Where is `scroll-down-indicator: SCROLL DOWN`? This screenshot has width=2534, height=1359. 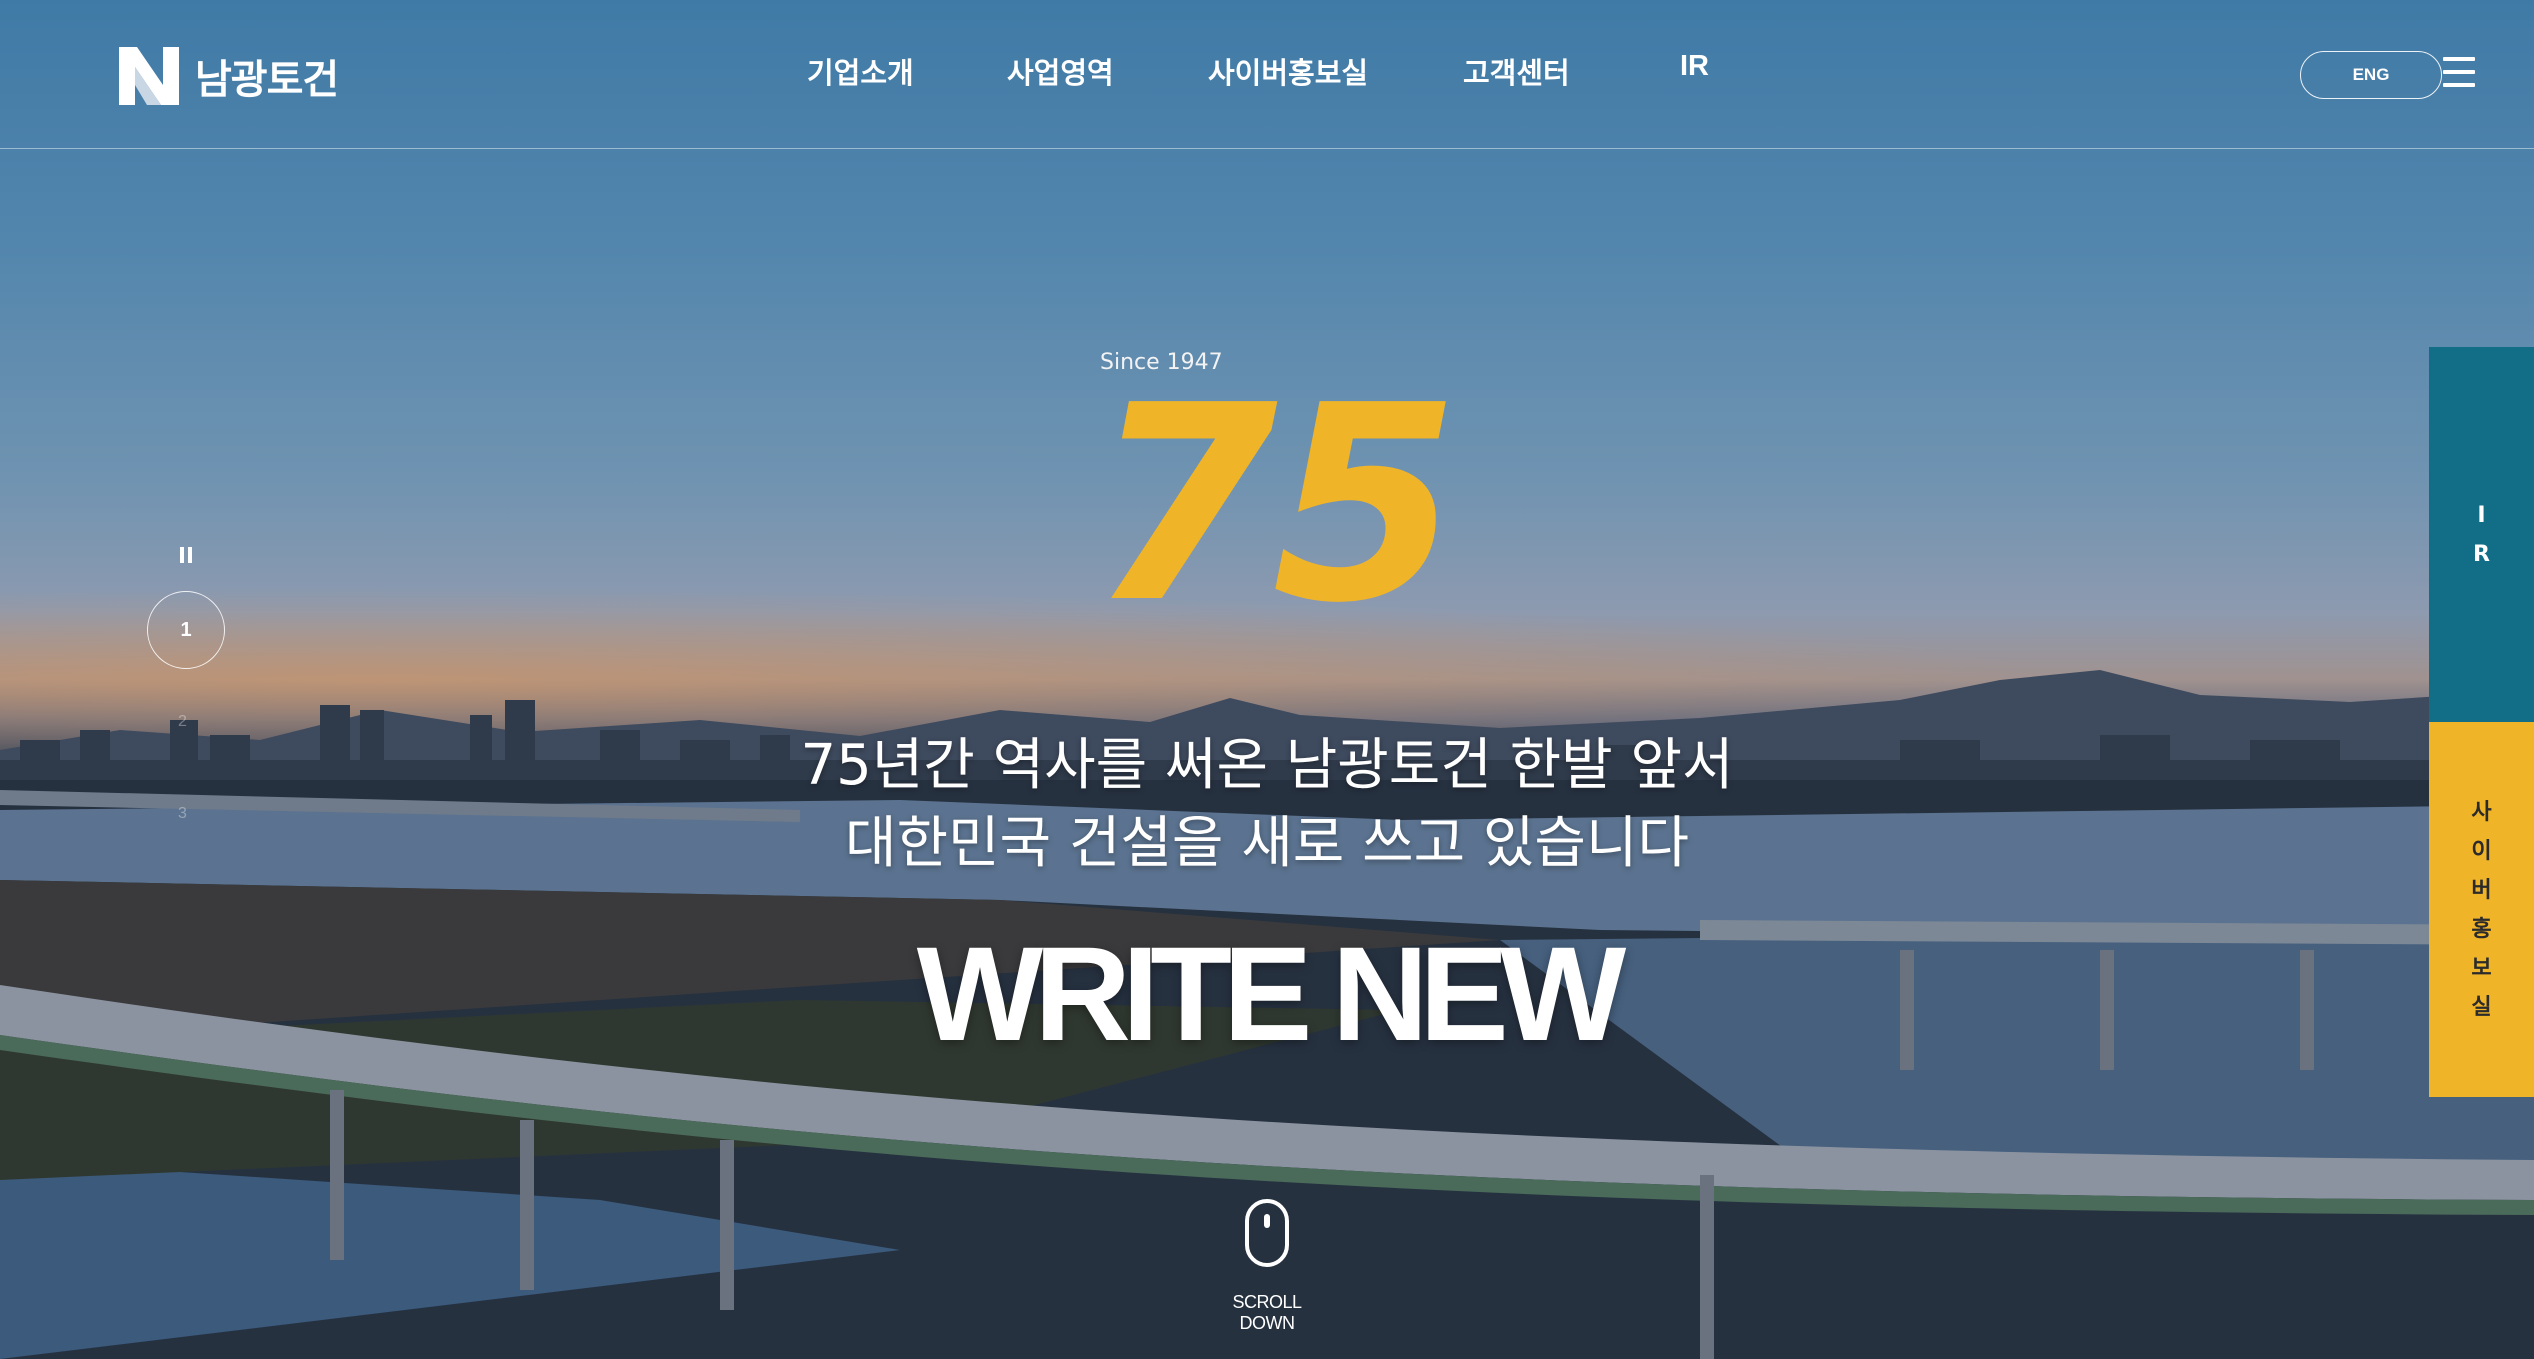 scroll-down-indicator: SCROLL DOWN is located at coordinates (1267, 1266).